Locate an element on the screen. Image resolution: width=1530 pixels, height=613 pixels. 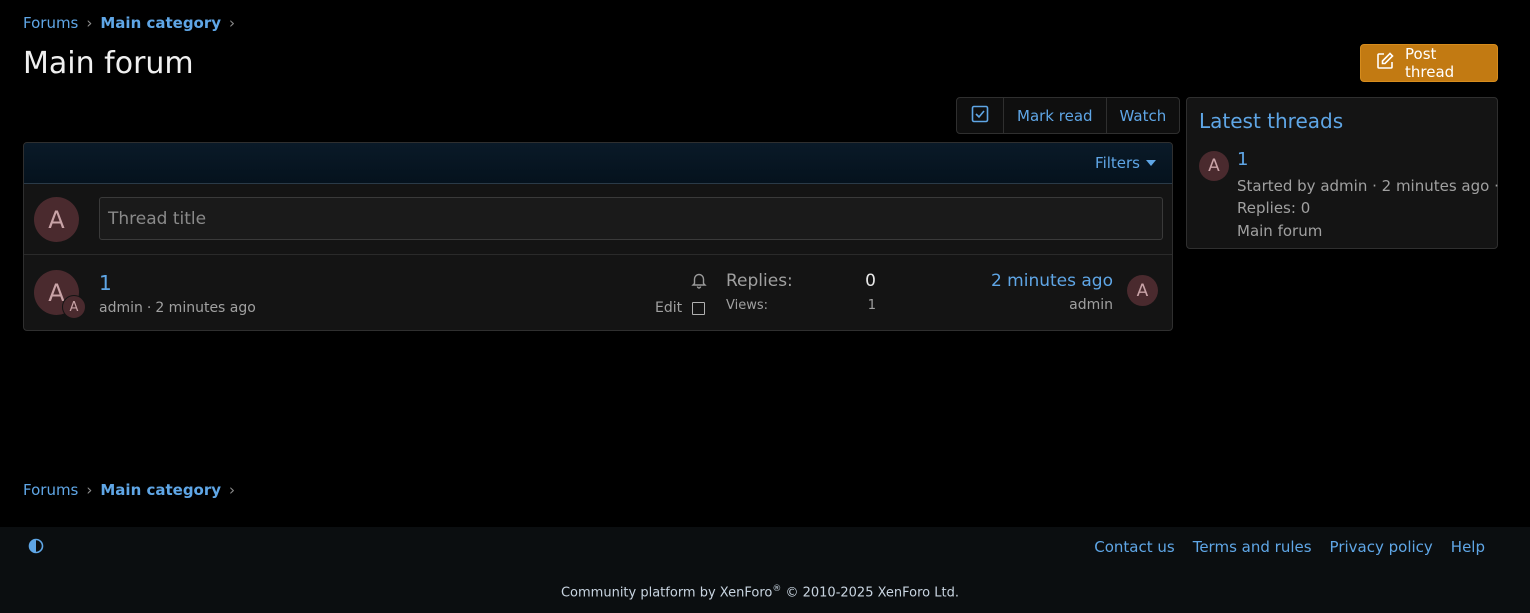
pencil-square-icon is located at coordinates (1385, 63).